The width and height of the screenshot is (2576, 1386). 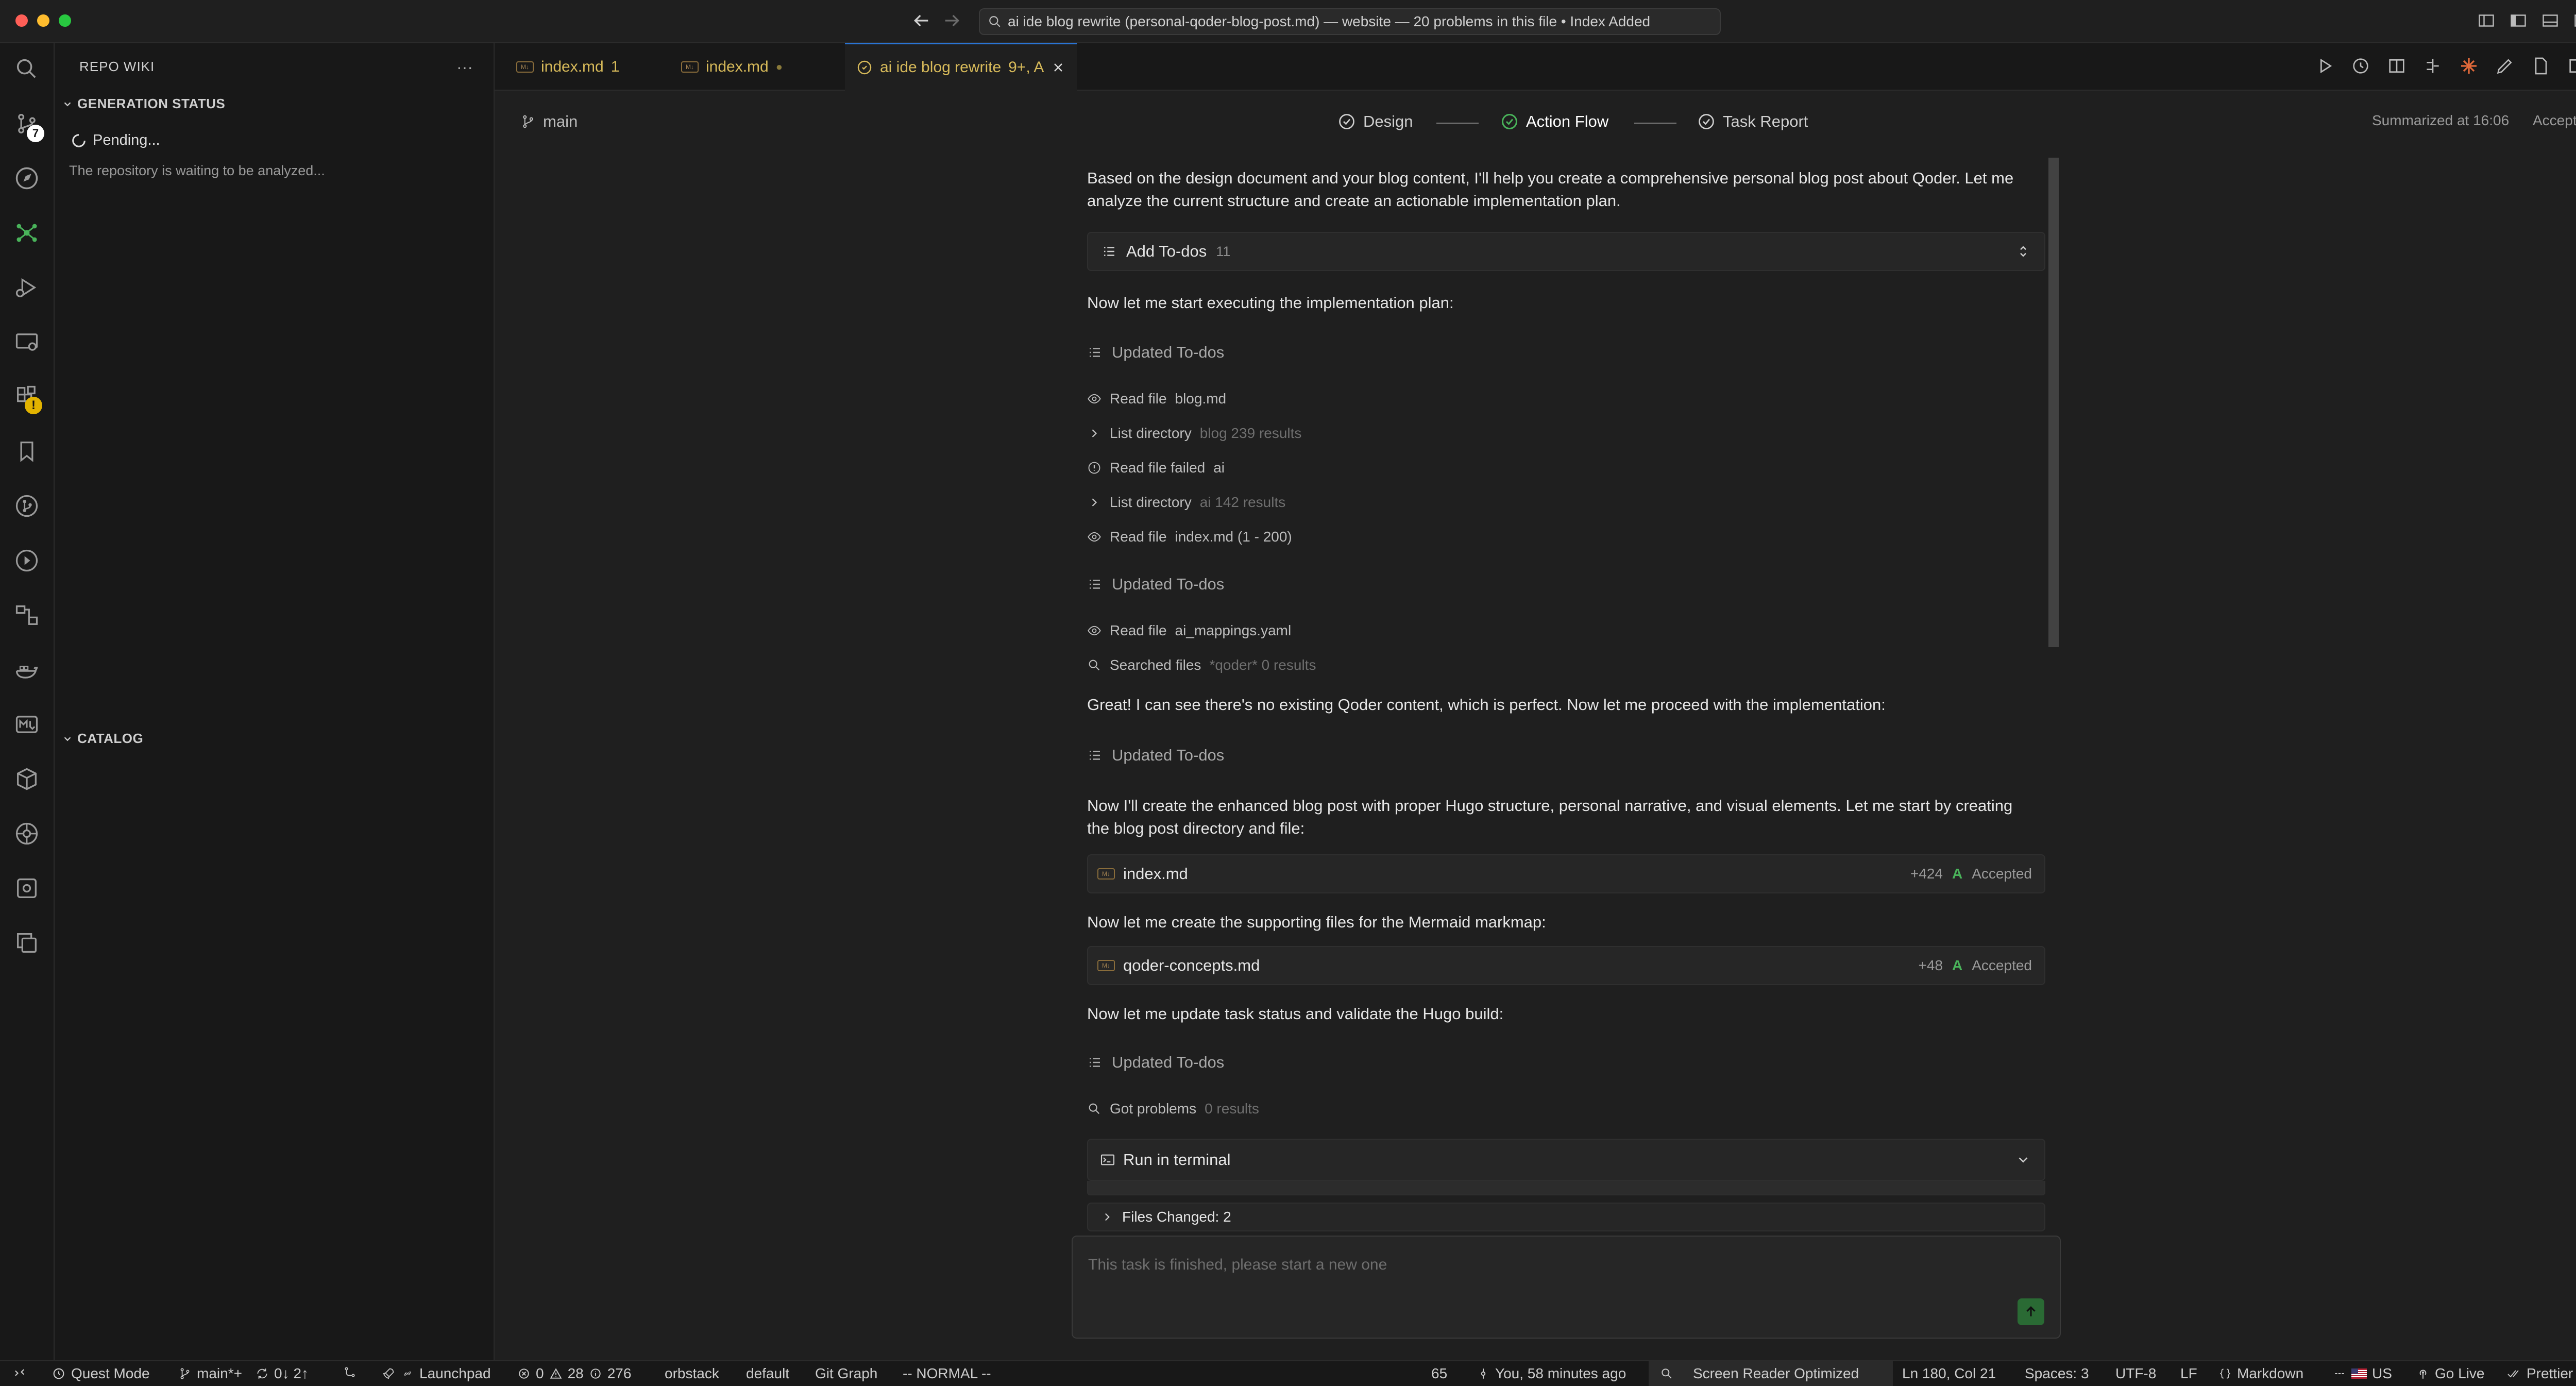 What do you see at coordinates (1194, 433) in the screenshot?
I see `tool-row: List directory blog 239 results` at bounding box center [1194, 433].